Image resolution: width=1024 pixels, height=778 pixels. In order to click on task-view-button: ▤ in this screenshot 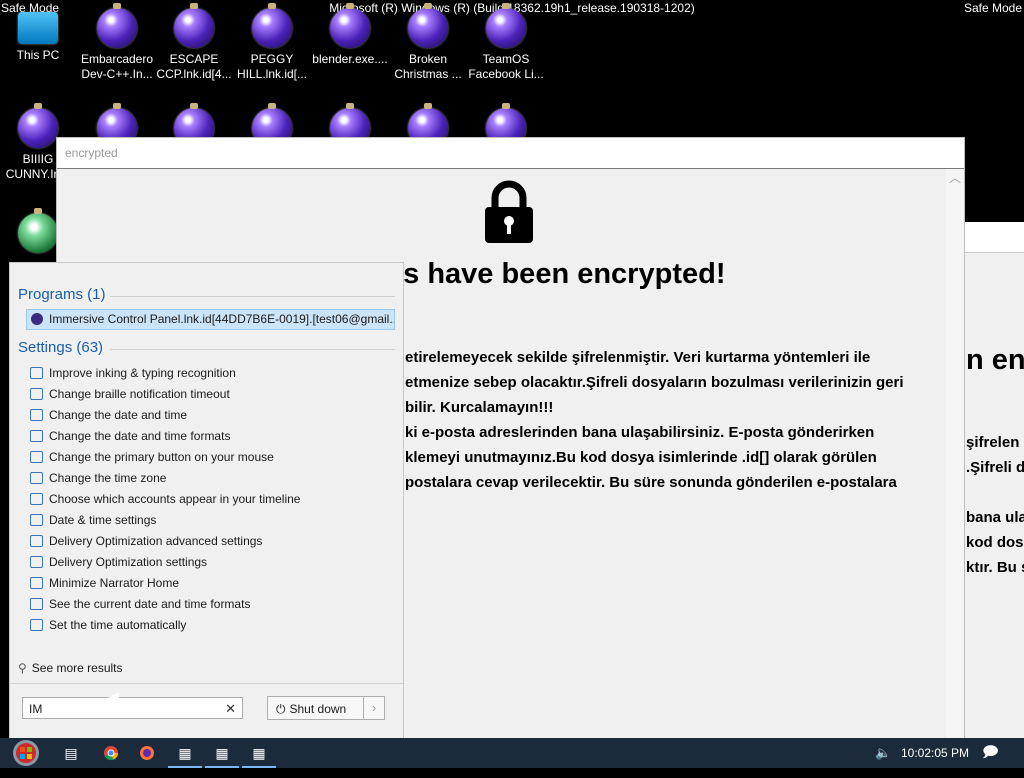, I will do `click(71, 753)`.